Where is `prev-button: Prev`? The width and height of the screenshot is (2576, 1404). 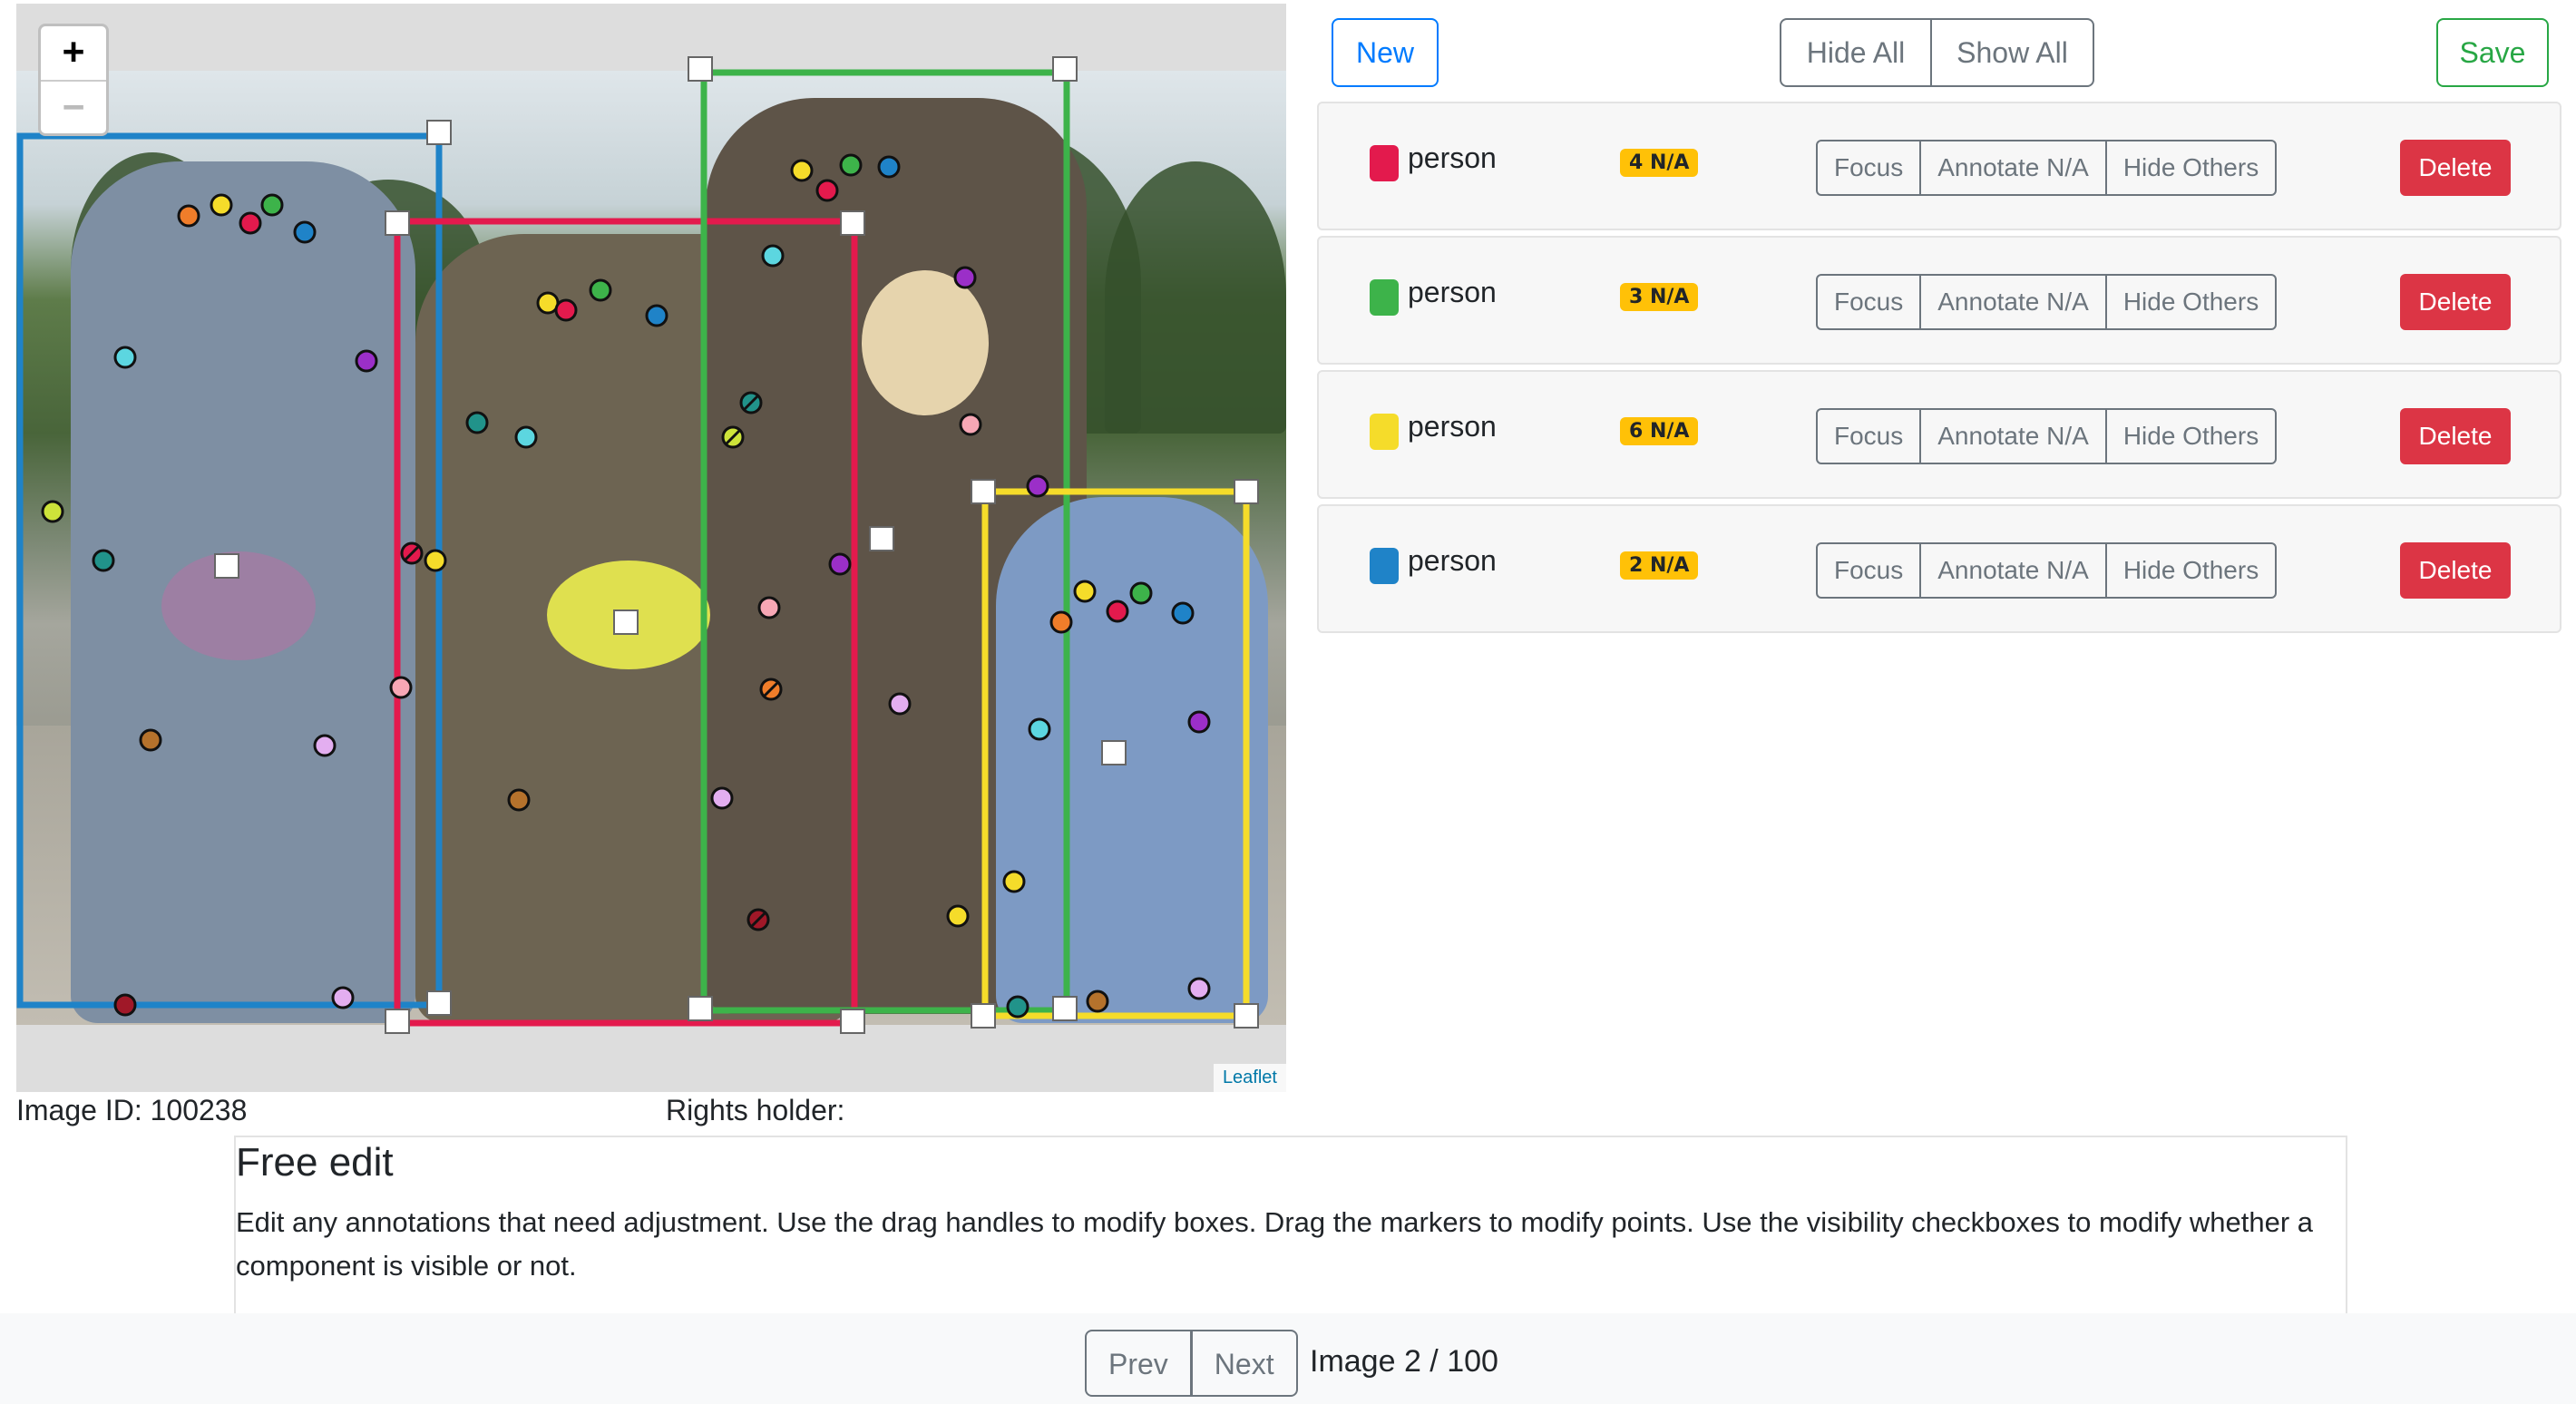 prev-button: Prev is located at coordinates (1138, 1363).